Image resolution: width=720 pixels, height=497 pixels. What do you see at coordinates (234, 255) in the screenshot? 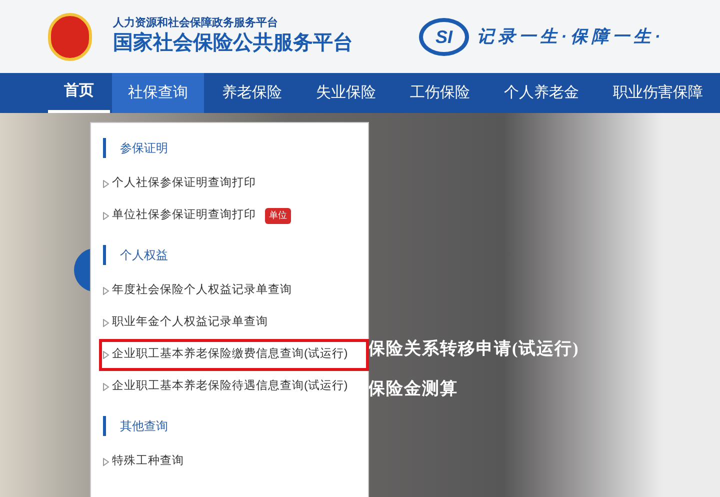
I see `group-heading: 个人权益` at bounding box center [234, 255].